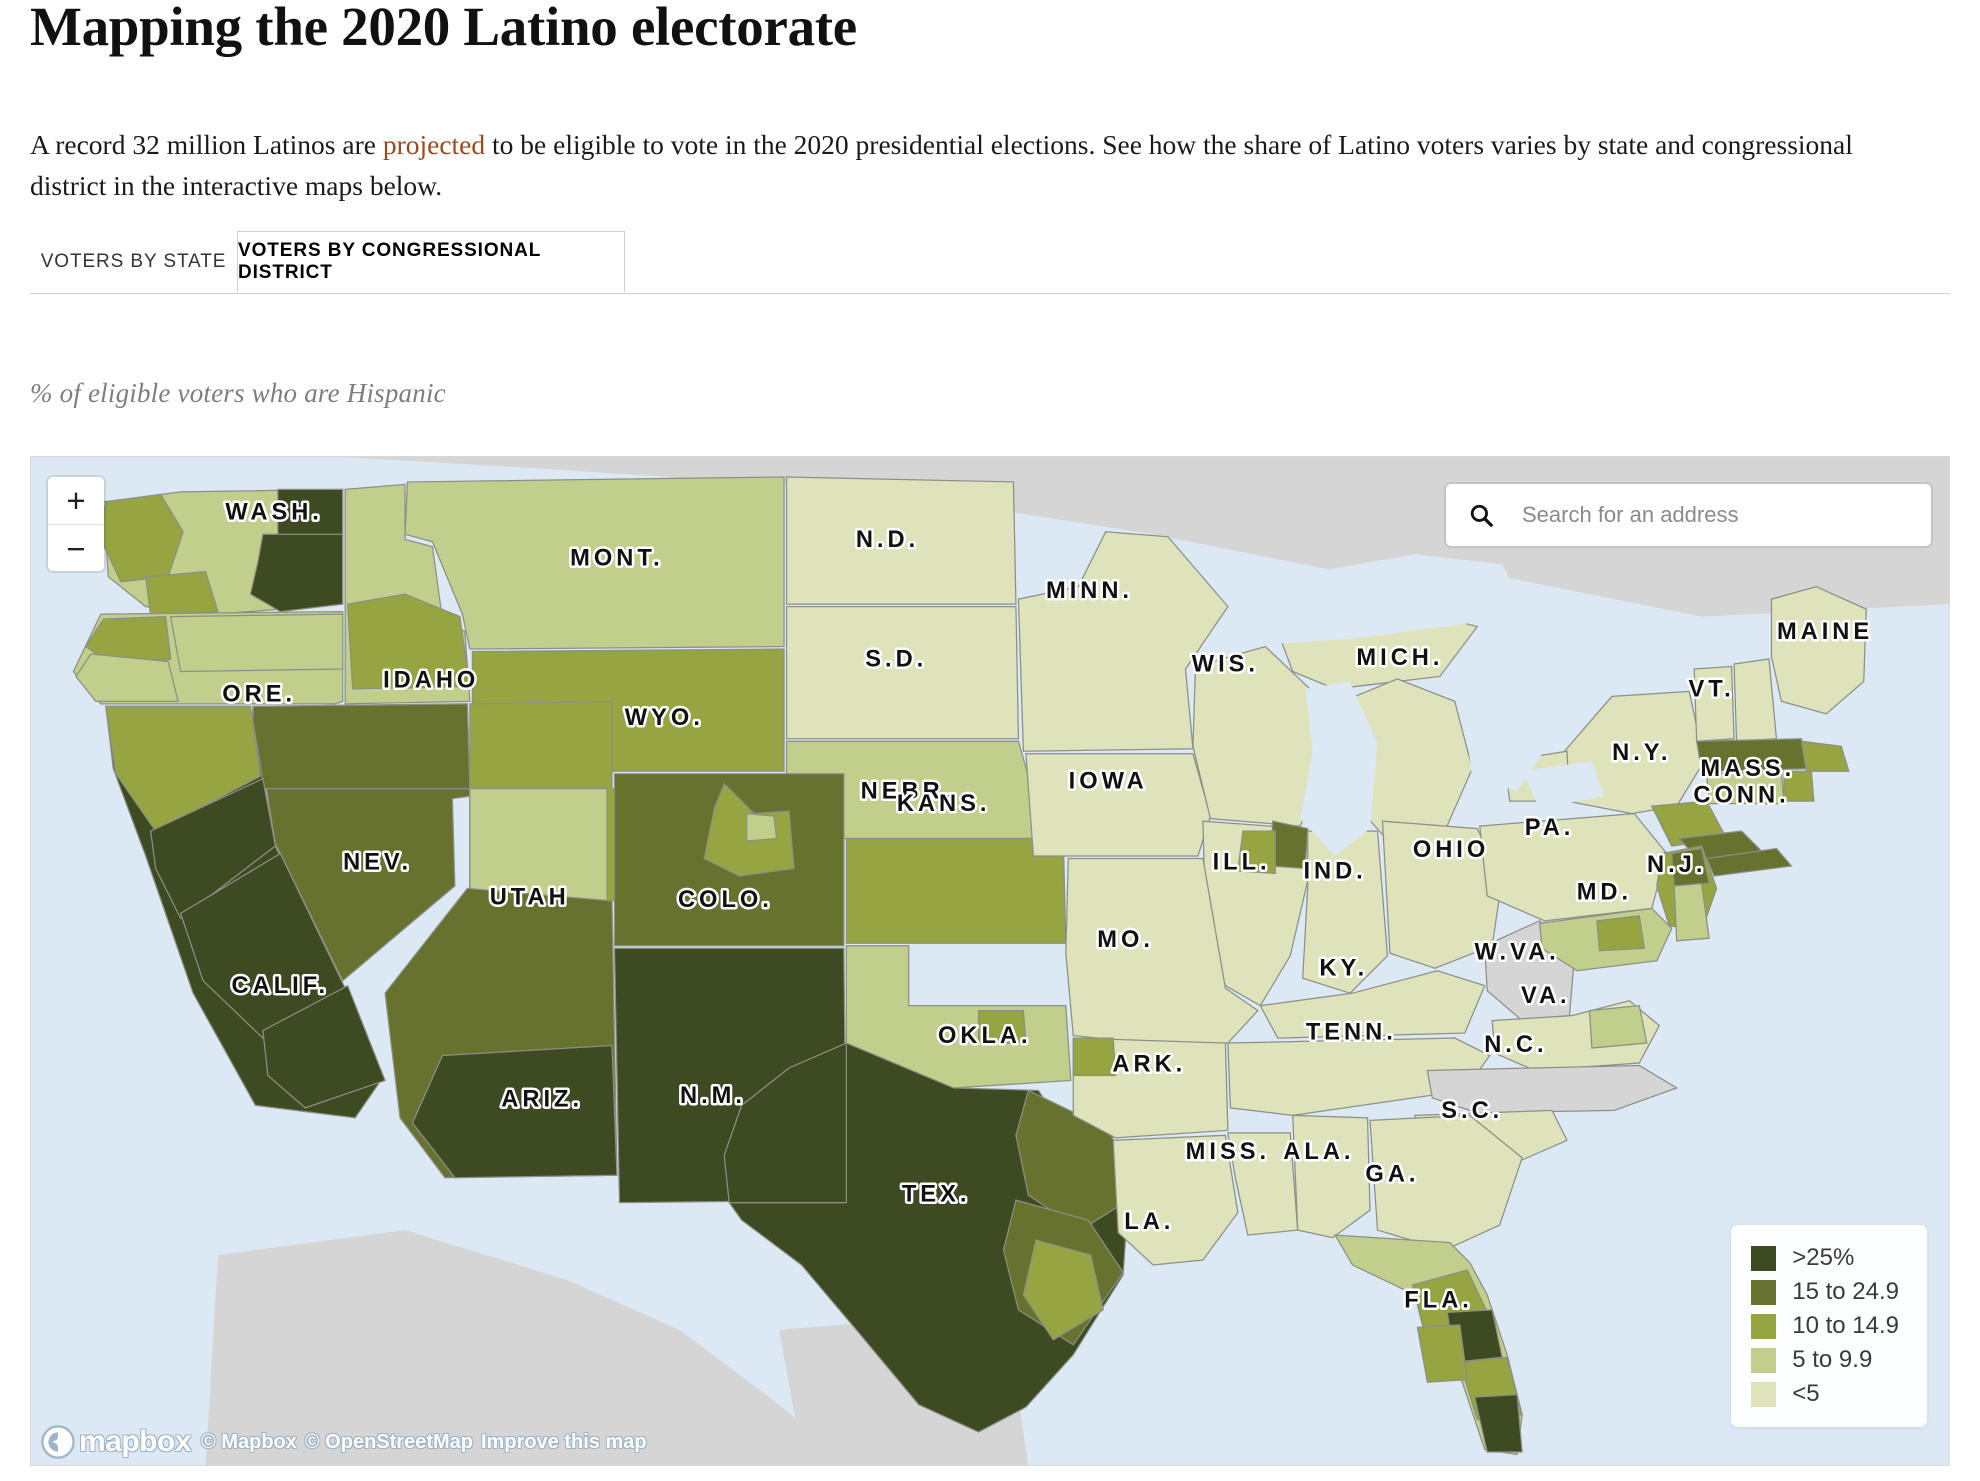  Describe the element at coordinates (431, 262) in the screenshot. I see `tab-voters-by-congressional-district: VOTERS BY CONGRESSIONAL DISTRICT` at that location.